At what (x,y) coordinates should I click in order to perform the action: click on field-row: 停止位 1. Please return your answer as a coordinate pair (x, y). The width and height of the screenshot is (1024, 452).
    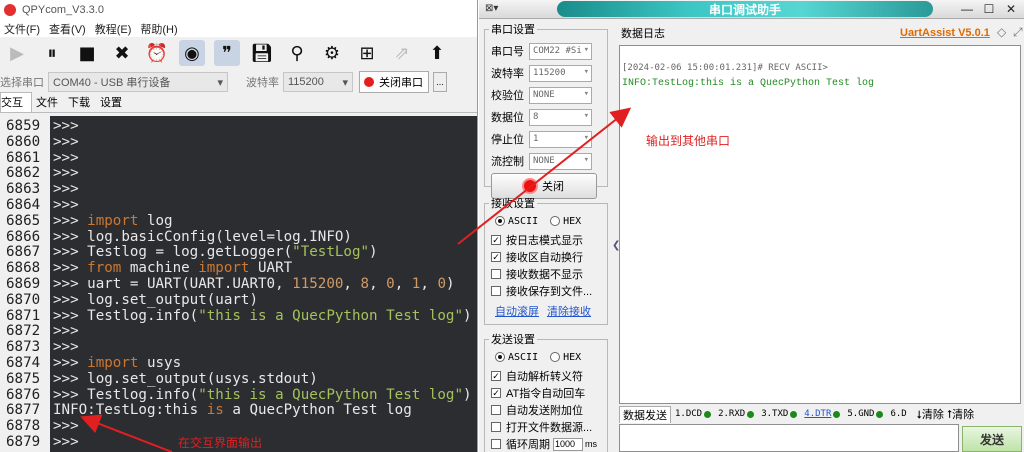
    Looking at the image, I should click on (541, 139).